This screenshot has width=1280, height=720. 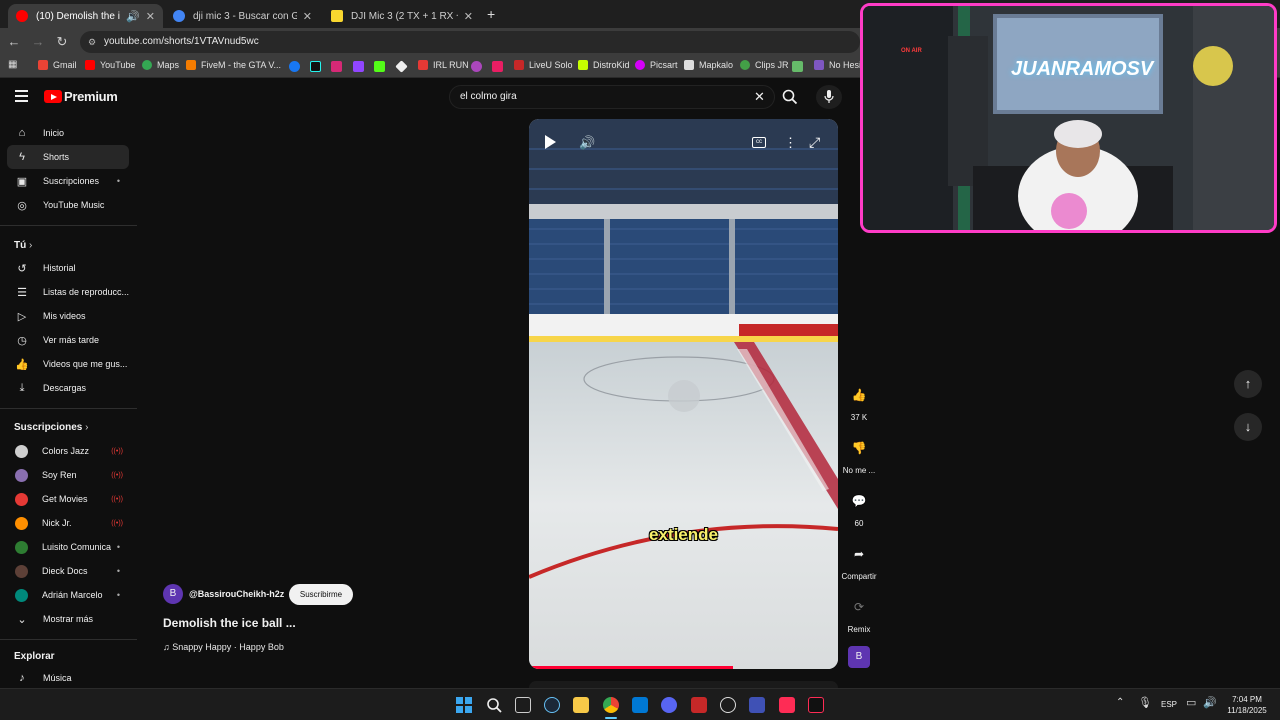 I want to click on clock: 7:04 PM 11/18/2025, so click(x=1247, y=705).